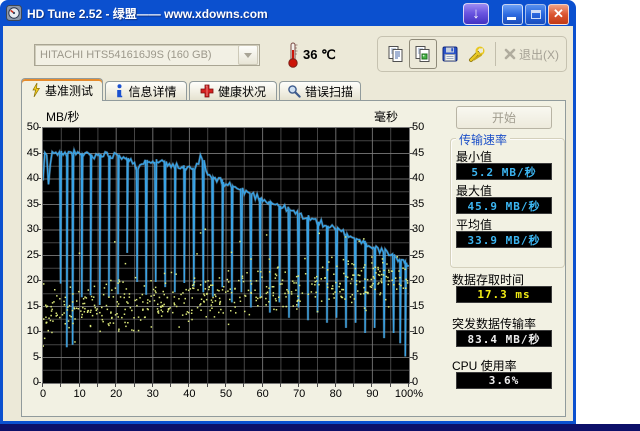  What do you see at coordinates (152, 394) in the screenshot?
I see `x-axis-tick-label: 30` at bounding box center [152, 394].